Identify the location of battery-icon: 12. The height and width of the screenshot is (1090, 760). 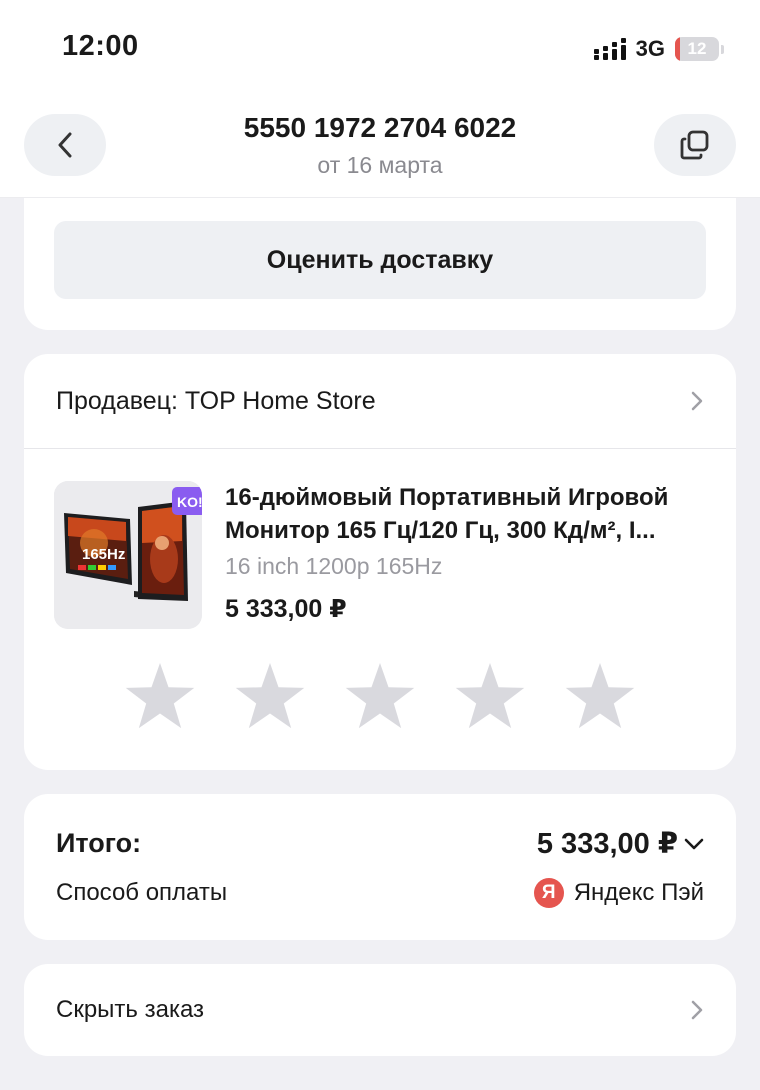
(697, 49).